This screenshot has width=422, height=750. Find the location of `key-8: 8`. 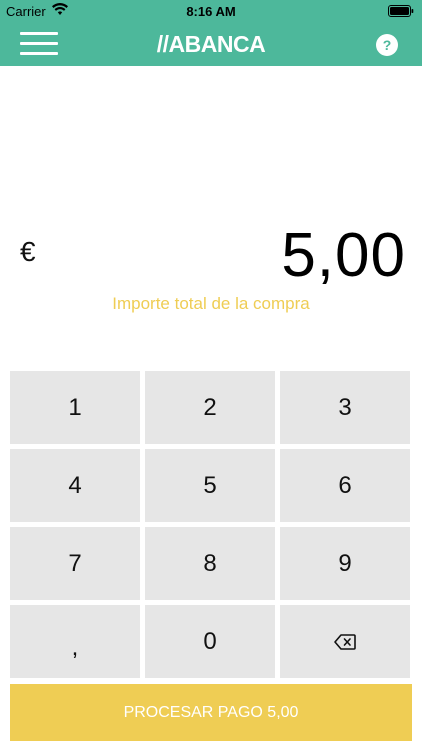

key-8: 8 is located at coordinates (210, 563).